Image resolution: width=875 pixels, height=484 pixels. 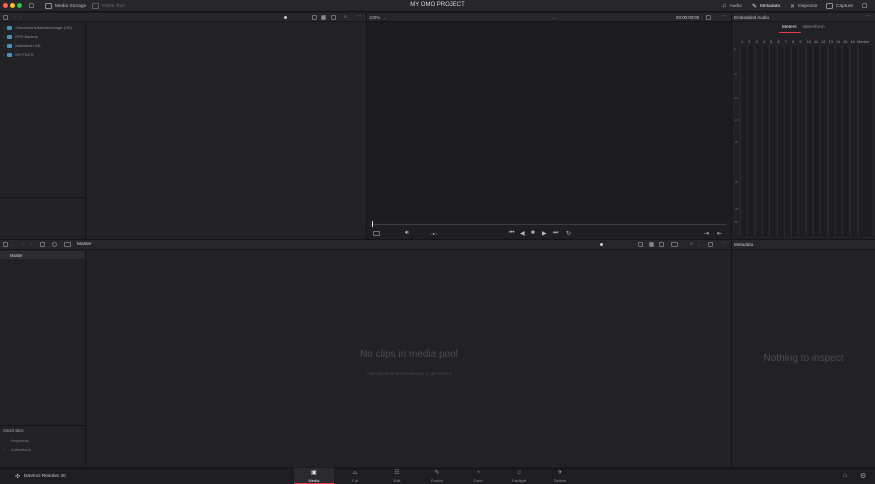 What do you see at coordinates (744, 244) in the screenshot?
I see `metadata-panel-title: Metadata` at bounding box center [744, 244].